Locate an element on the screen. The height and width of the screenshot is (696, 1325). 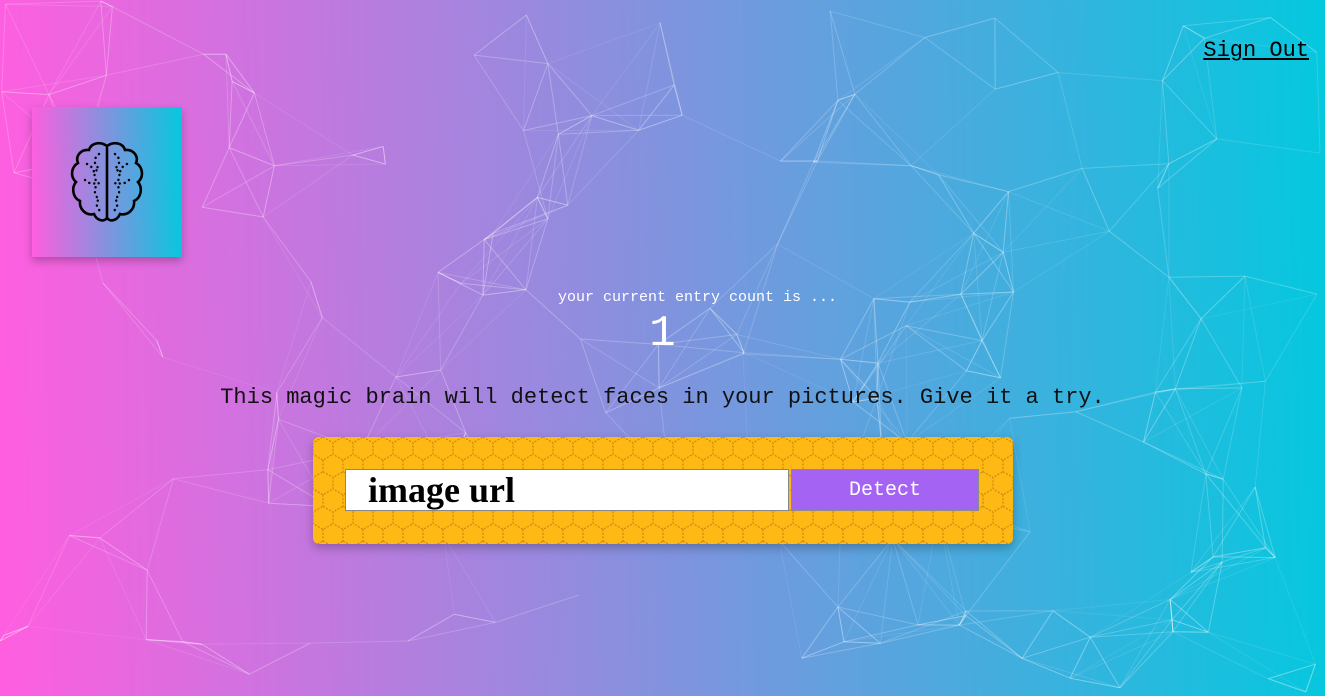
brain-icon is located at coordinates (107, 181).